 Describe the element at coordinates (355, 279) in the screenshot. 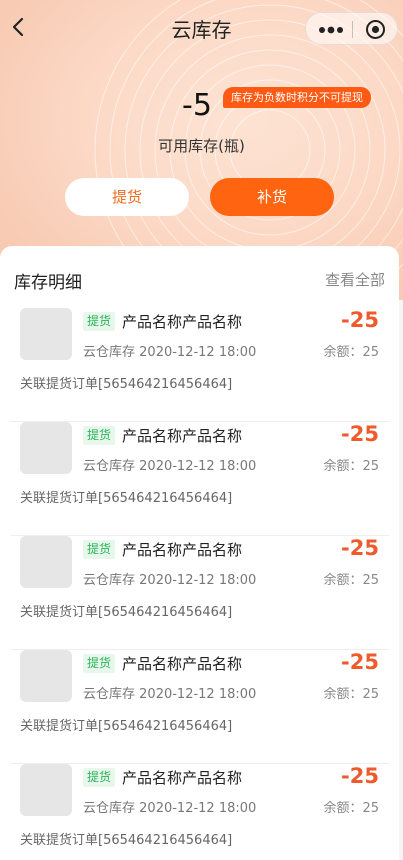

I see `view-all-link: 查看全部` at that location.